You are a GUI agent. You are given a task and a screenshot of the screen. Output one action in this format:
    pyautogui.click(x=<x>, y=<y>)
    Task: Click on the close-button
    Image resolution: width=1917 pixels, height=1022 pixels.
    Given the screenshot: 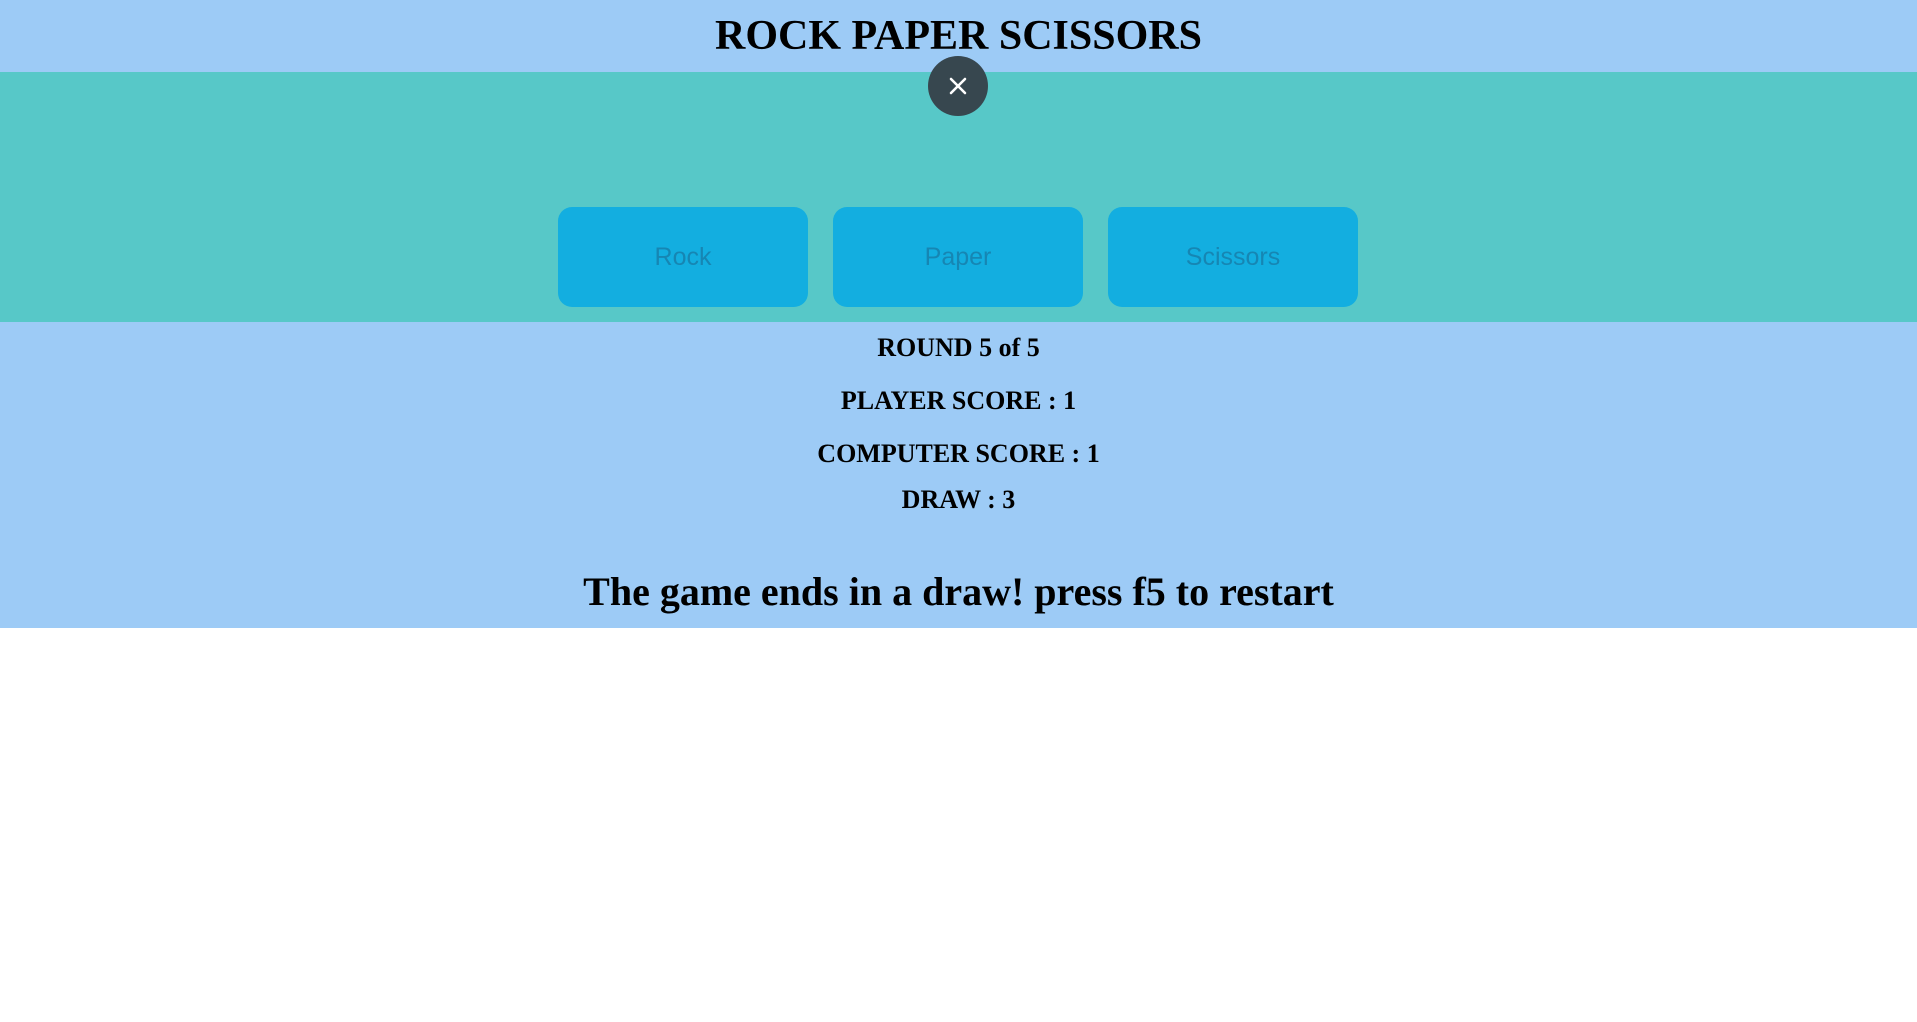 What is the action you would take?
    pyautogui.click(x=958, y=86)
    